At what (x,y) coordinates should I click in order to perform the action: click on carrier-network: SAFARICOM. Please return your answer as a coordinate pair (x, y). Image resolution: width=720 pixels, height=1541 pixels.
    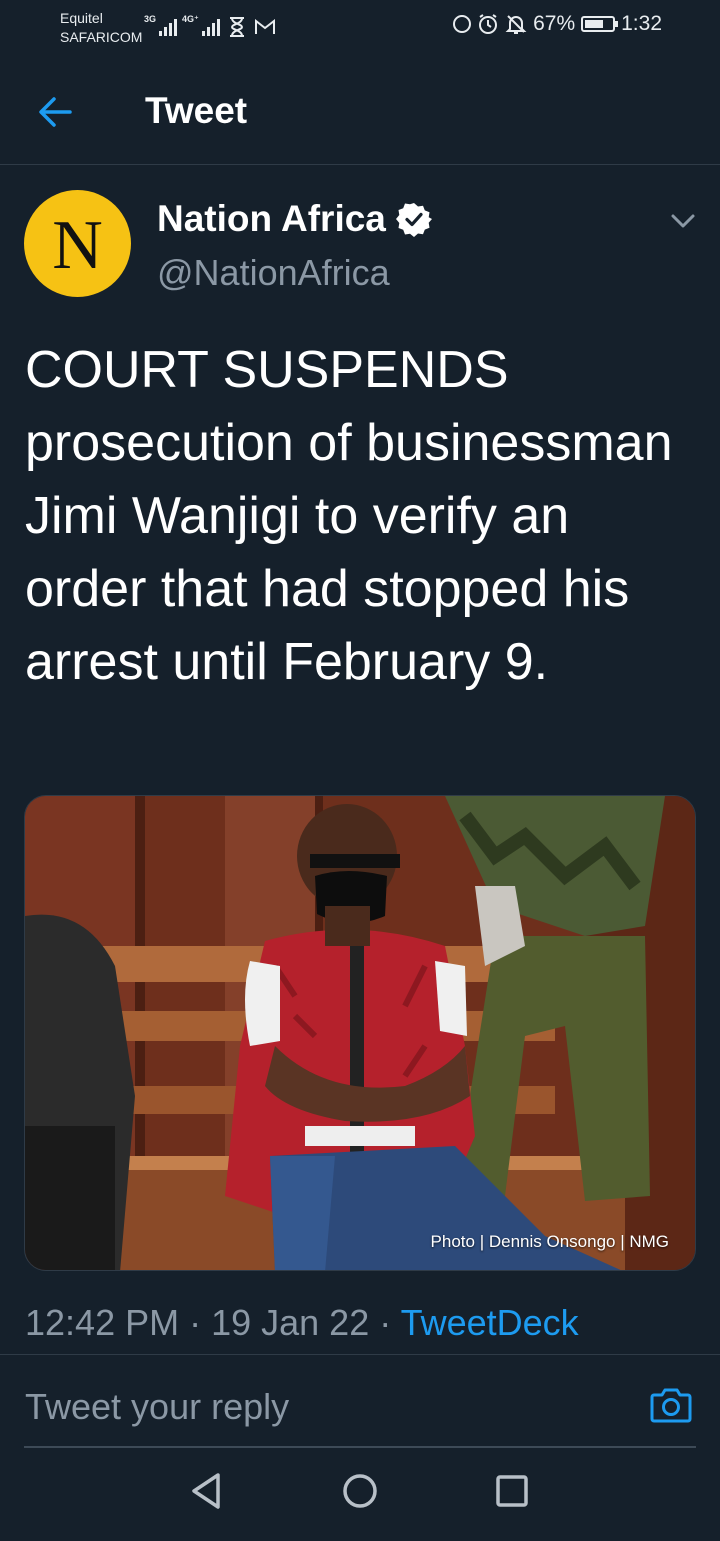
    Looking at the image, I should click on (101, 37).